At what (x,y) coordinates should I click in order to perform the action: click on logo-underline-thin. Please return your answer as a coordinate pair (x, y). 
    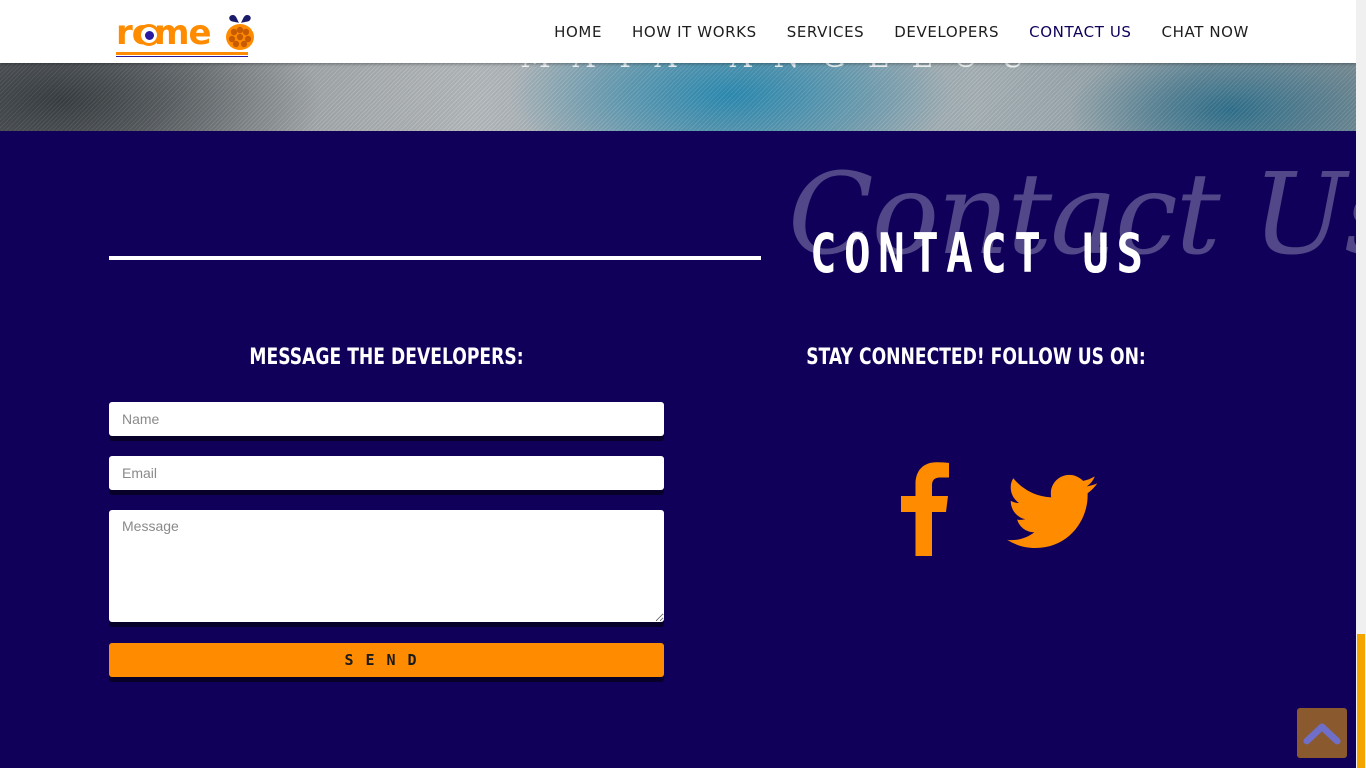
    Looking at the image, I should click on (182, 56).